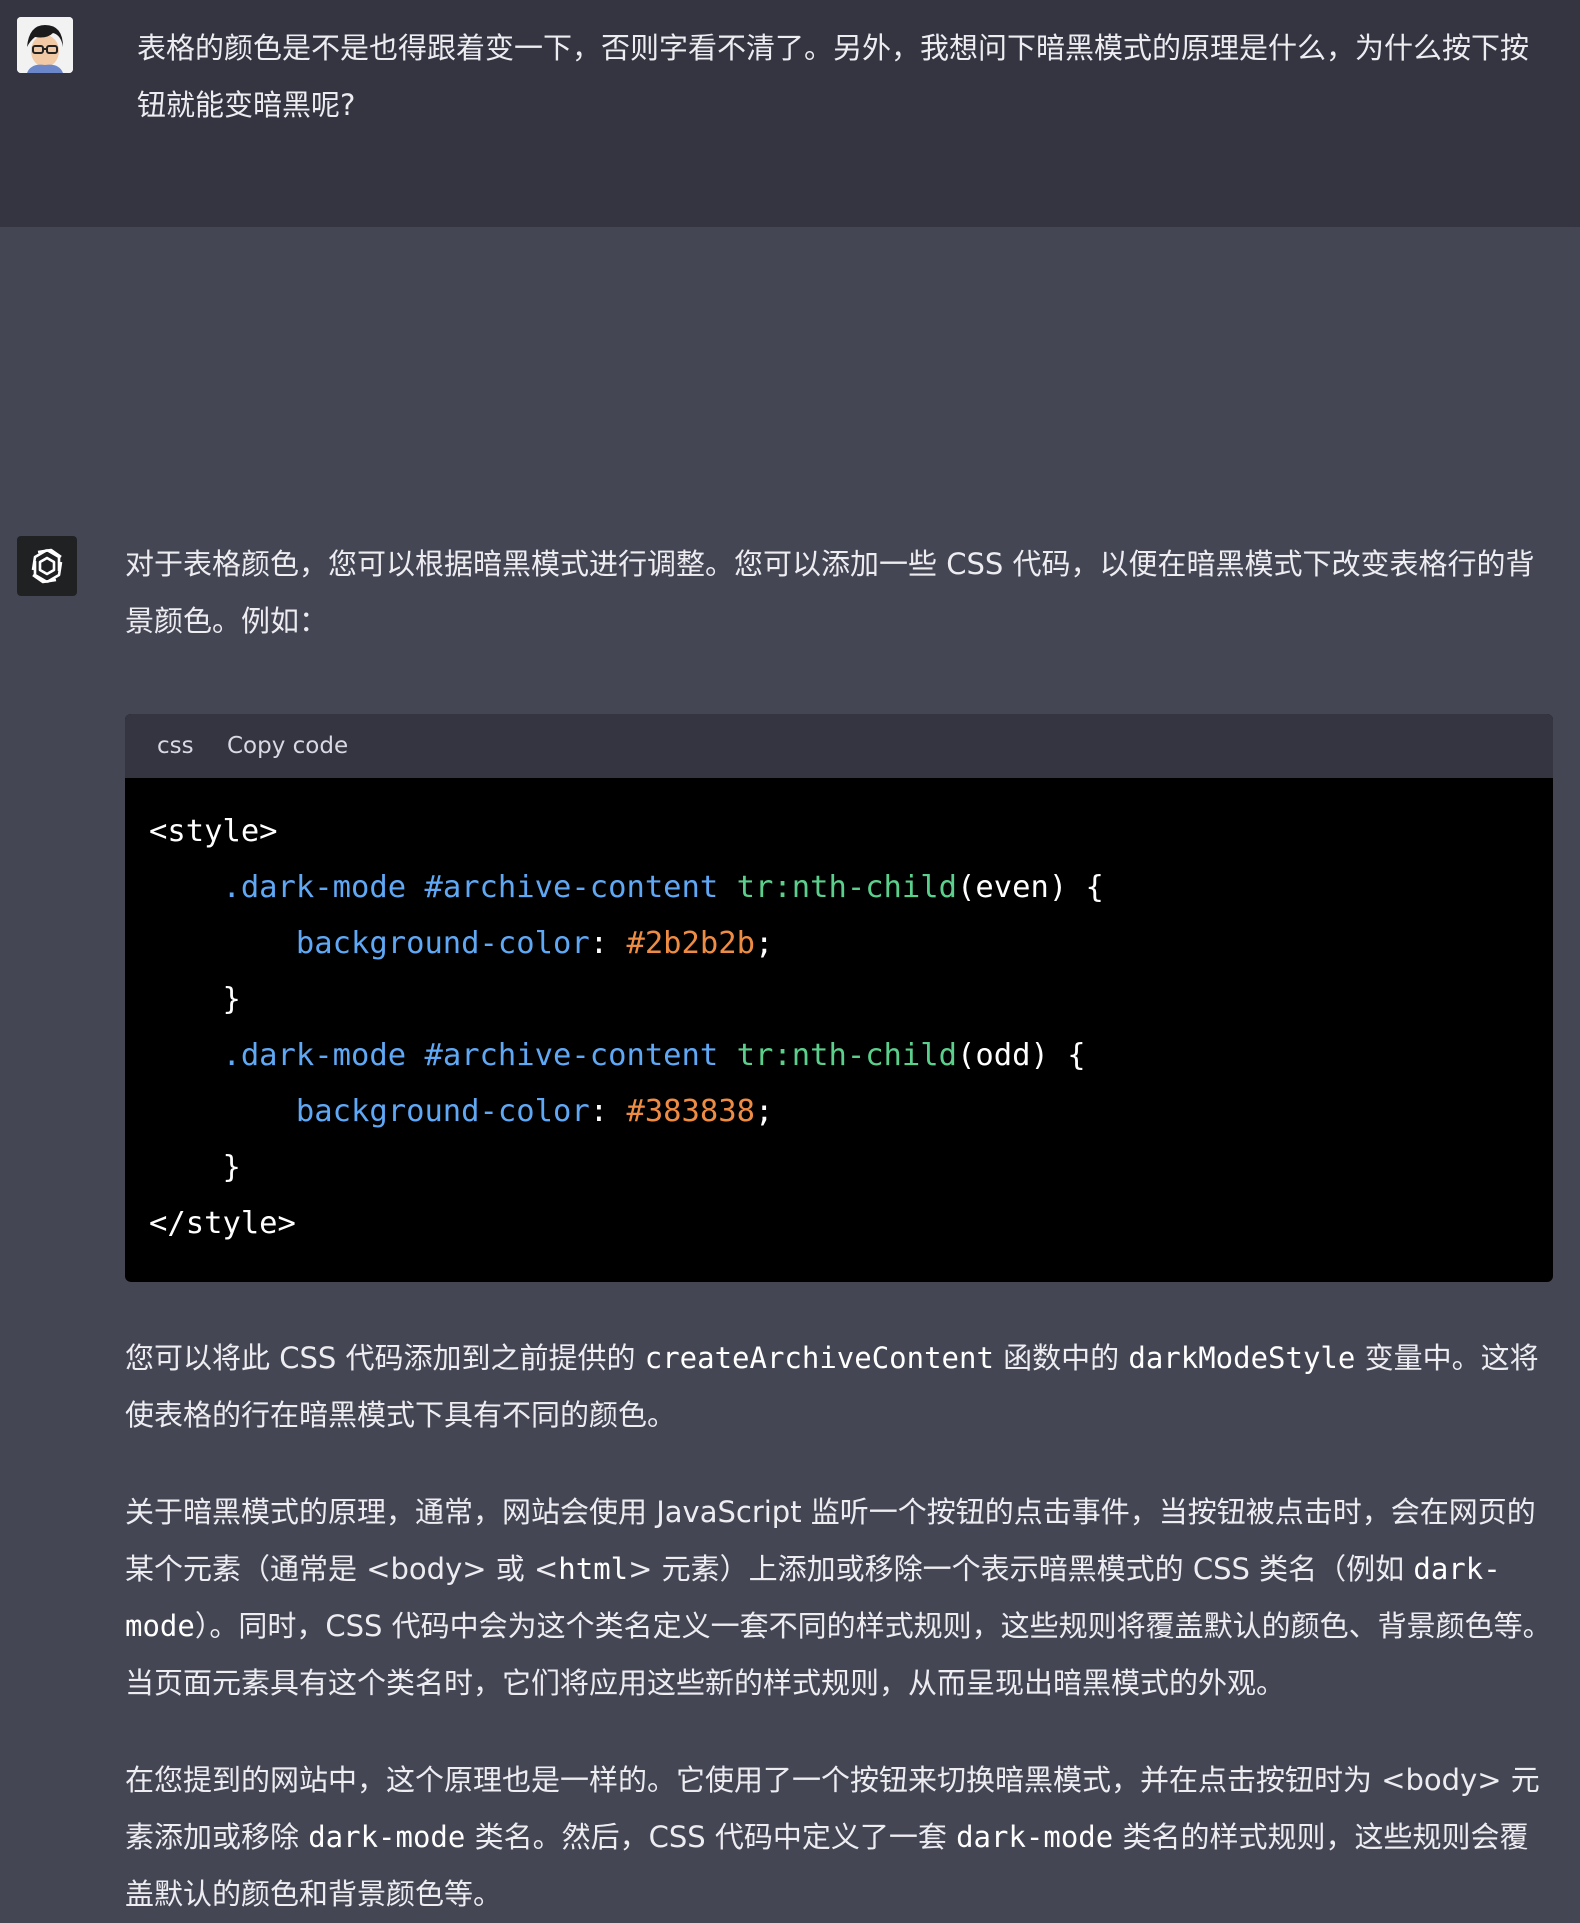  What do you see at coordinates (222, 1223) in the screenshot?
I see `code-line: </style>` at bounding box center [222, 1223].